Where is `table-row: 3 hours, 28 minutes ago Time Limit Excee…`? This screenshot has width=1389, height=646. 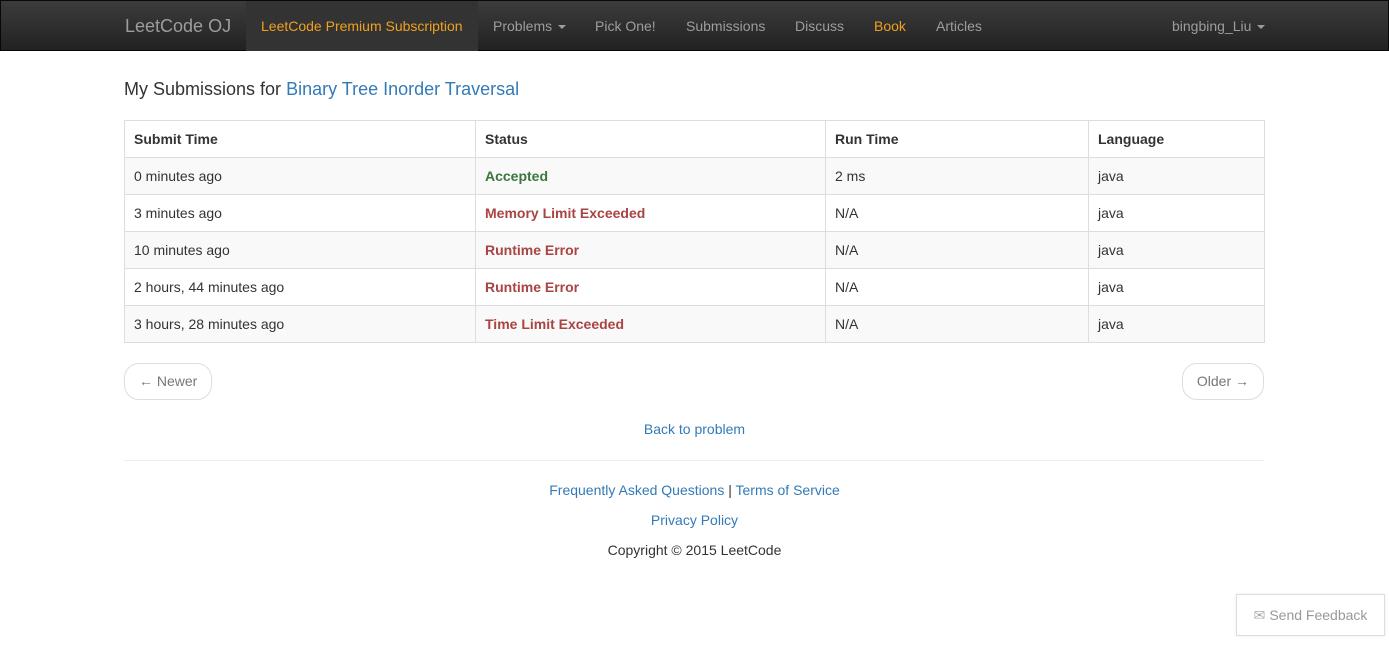 table-row: 3 hours, 28 minutes ago Time Limit Excee… is located at coordinates (694, 324).